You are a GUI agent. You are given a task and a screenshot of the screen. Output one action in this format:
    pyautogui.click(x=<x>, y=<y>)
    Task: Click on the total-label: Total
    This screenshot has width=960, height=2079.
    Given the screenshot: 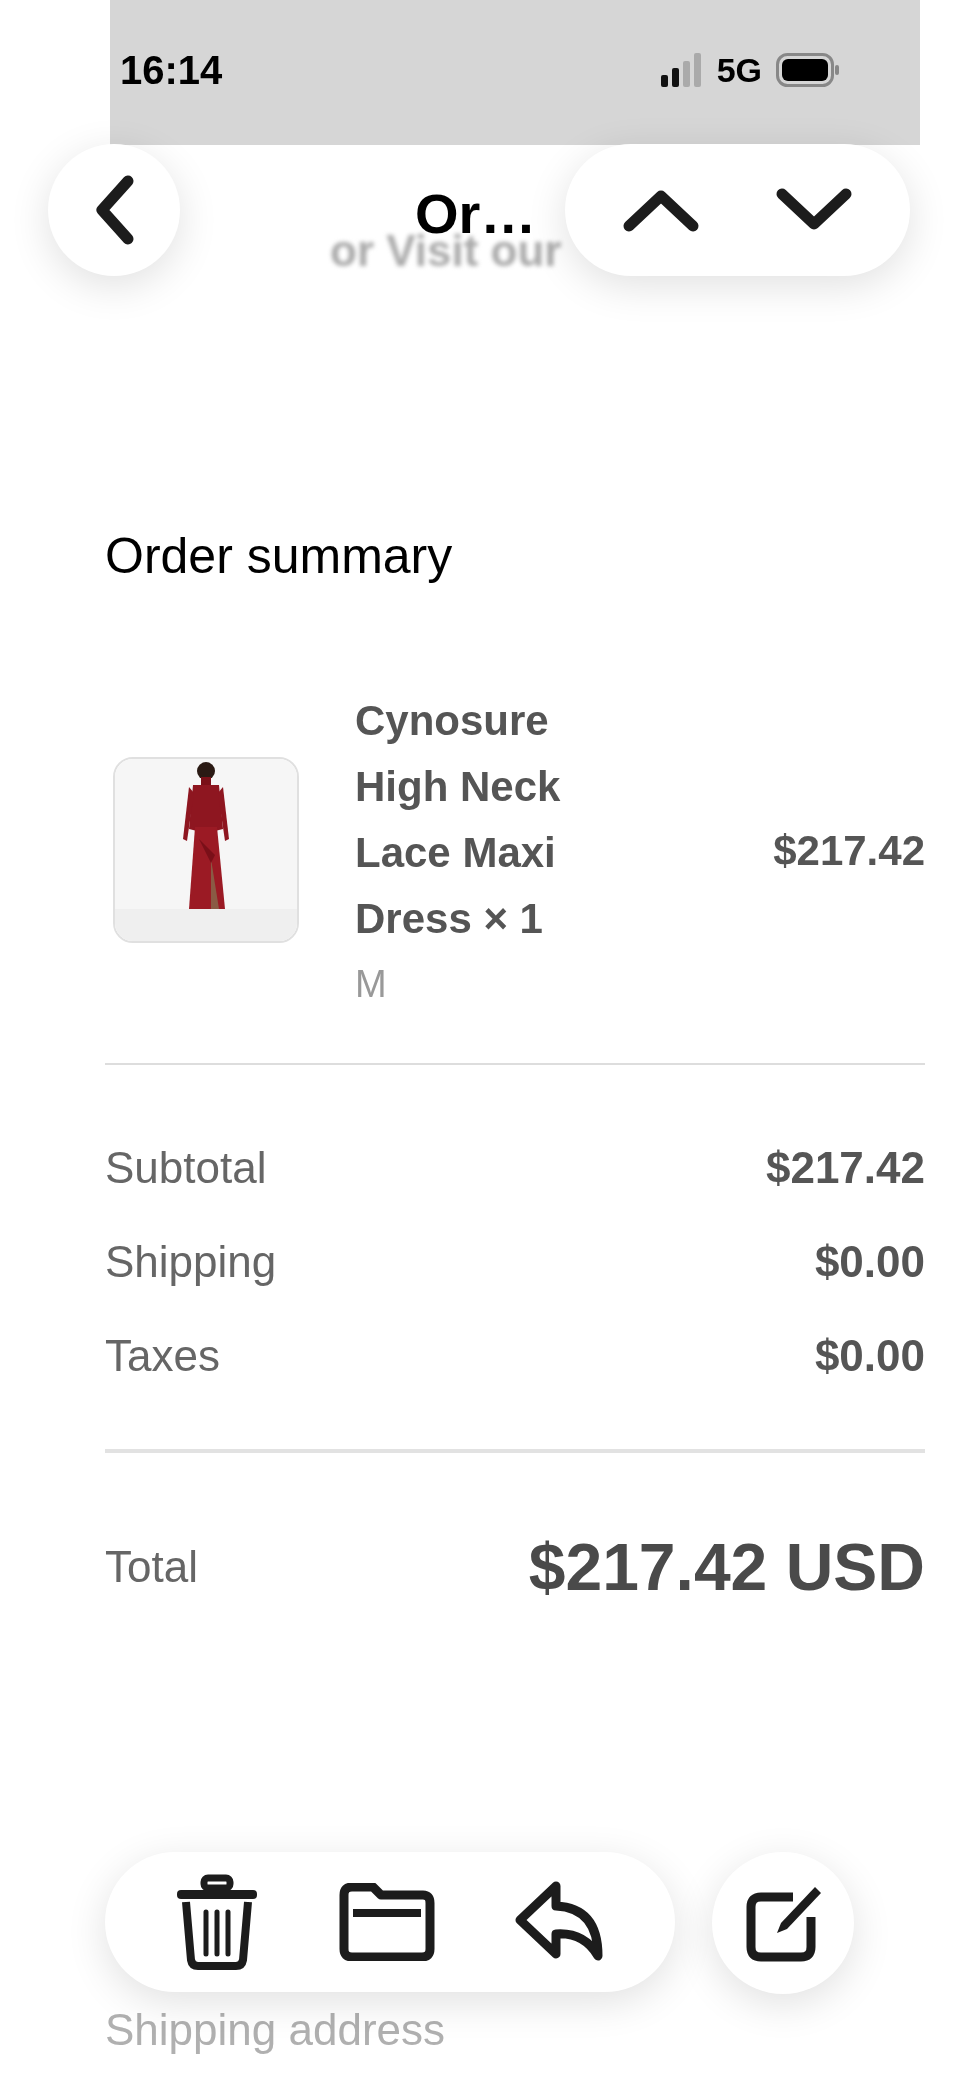 What is the action you would take?
    pyautogui.click(x=151, y=1567)
    